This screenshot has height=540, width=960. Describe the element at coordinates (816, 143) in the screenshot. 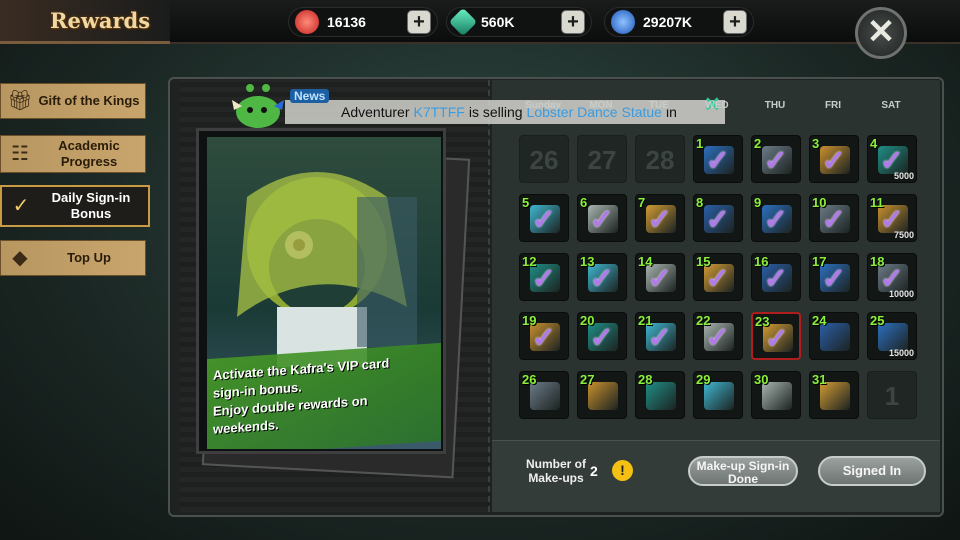

I see `day-number: 3` at that location.